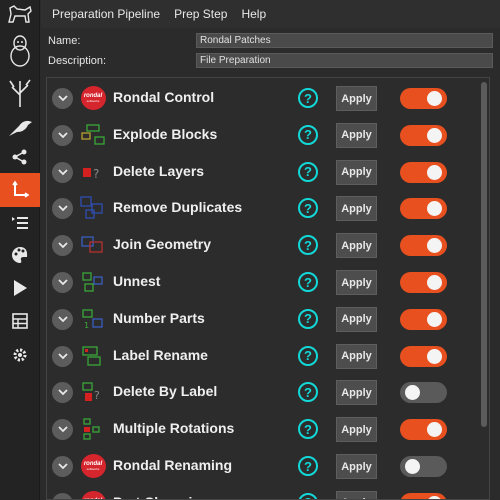 The width and height of the screenshot is (500, 500). What do you see at coordinates (265, 135) in the screenshot?
I see `step-row: Explode Blocks? Apply` at bounding box center [265, 135].